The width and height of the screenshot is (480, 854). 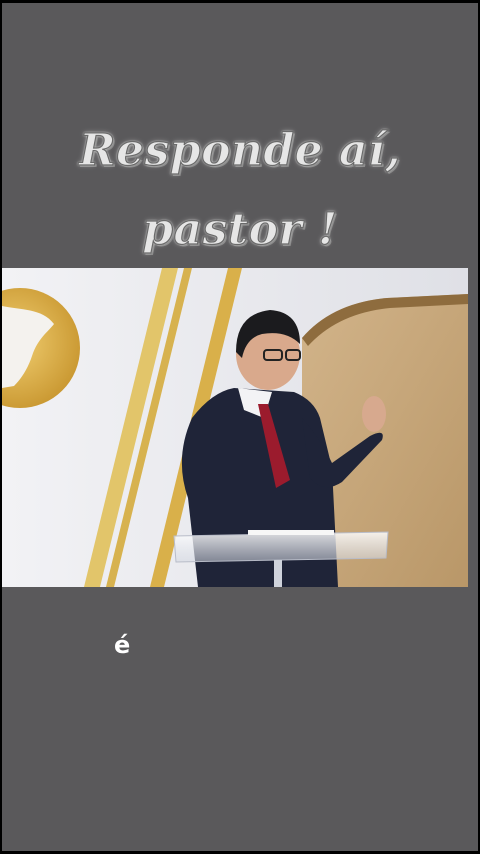 I want to click on title-line-1: Responde aí,, so click(x=240, y=150).